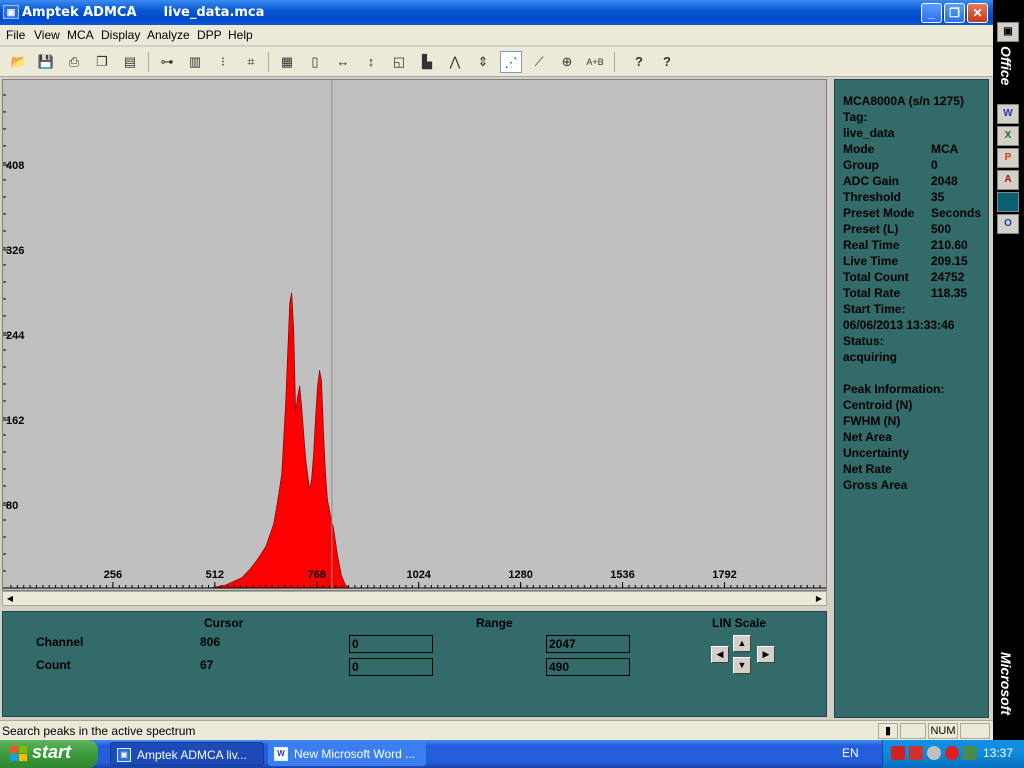  Describe the element at coordinates (240, 35) in the screenshot. I see `menu-help: Help` at that location.